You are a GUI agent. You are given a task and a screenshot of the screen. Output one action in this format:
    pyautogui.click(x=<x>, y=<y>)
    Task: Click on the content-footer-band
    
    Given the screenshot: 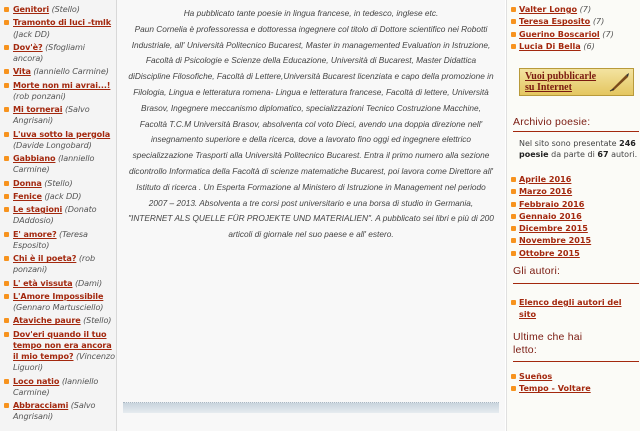 What is the action you would take?
    pyautogui.click(x=311, y=407)
    